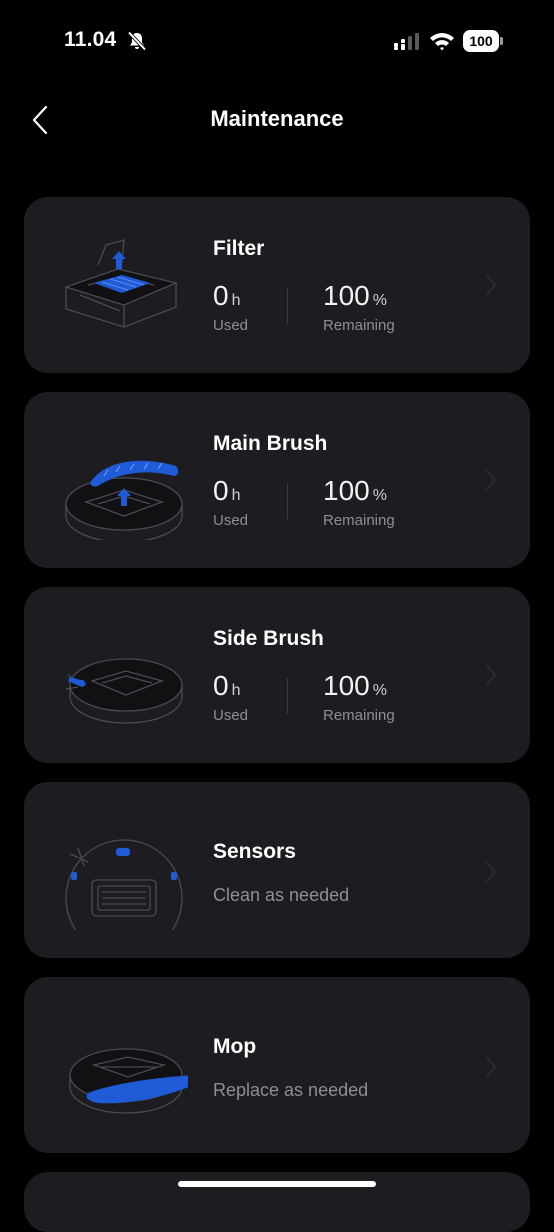  What do you see at coordinates (124, 691) in the screenshot?
I see `side-brush-illustration` at bounding box center [124, 691].